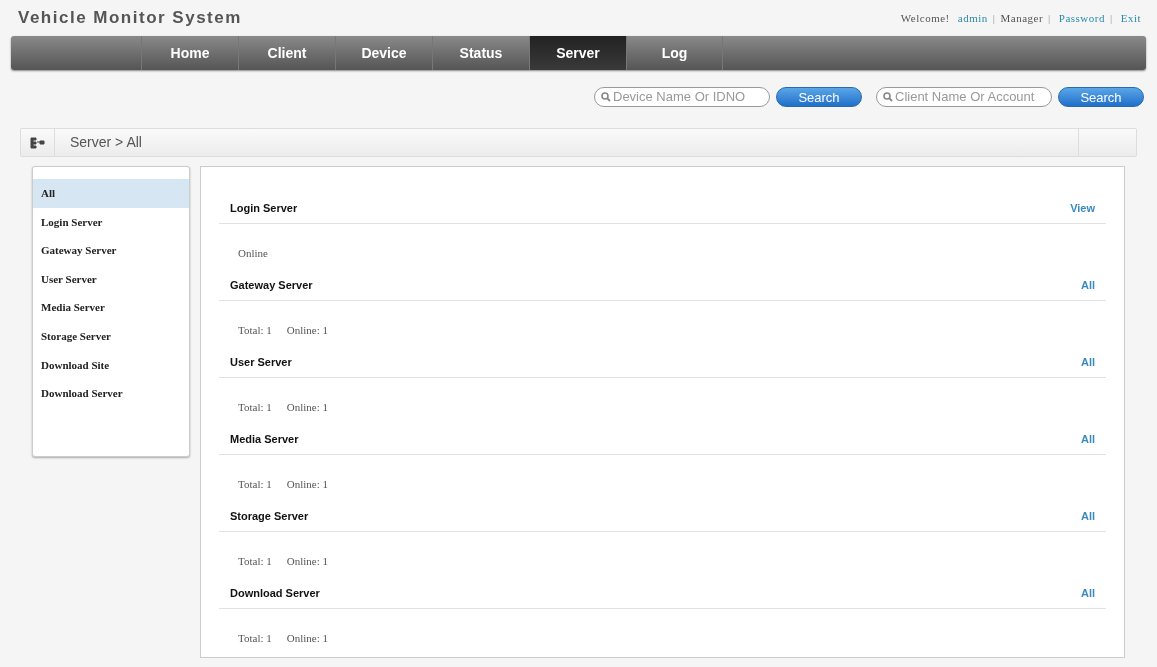  I want to click on section-link: View, so click(1082, 208).